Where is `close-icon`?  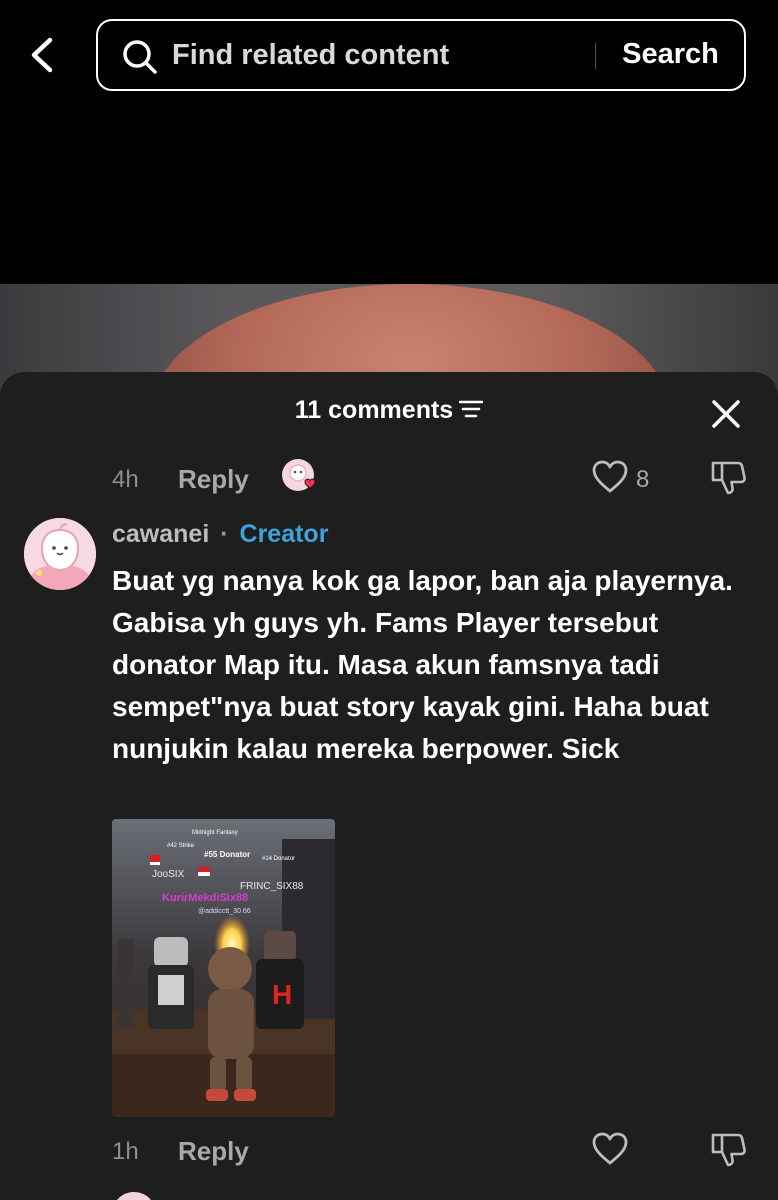 close-icon is located at coordinates (726, 414).